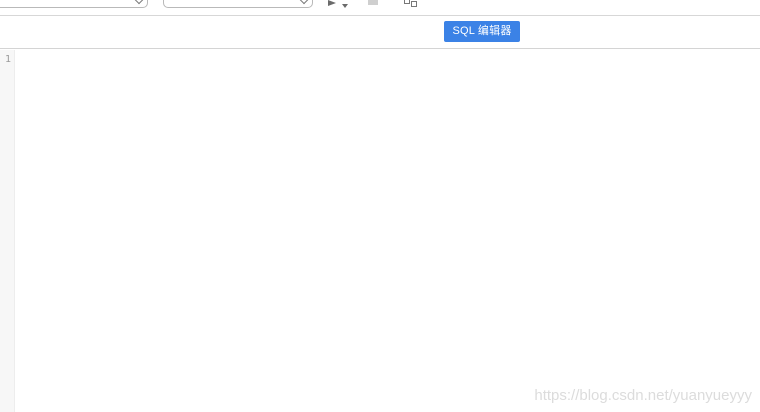 This screenshot has height=412, width=760. What do you see at coordinates (8, 59) in the screenshot?
I see `line-number: 1` at bounding box center [8, 59].